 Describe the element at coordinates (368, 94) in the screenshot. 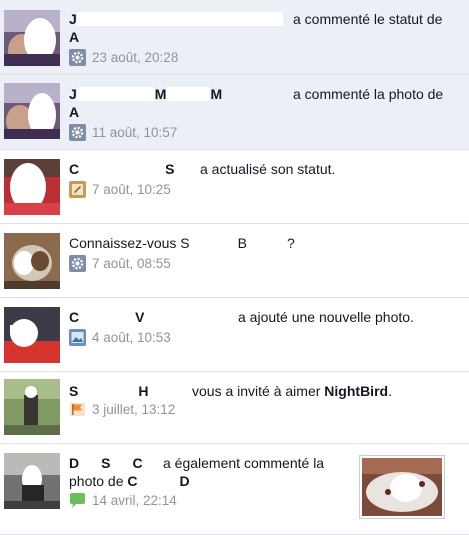

I see `notification-action: a commenté la photo de` at that location.